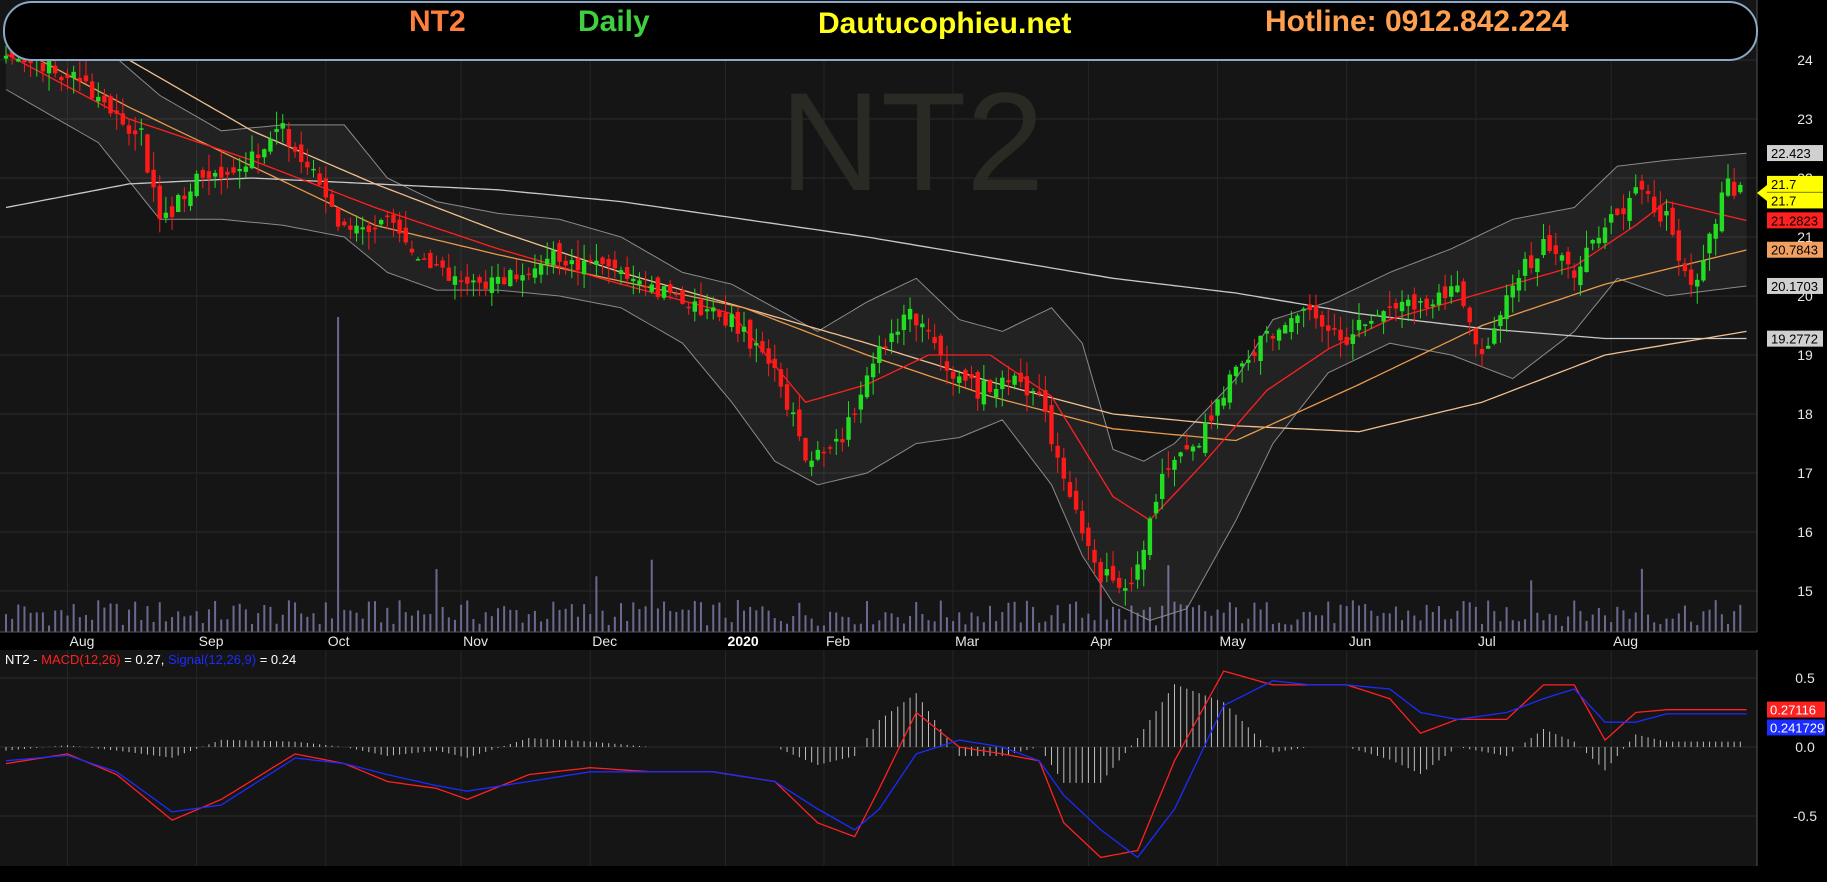  Describe the element at coordinates (80, 659) in the screenshot. I see `macd-legend-macd: MACD(12,26)` at that location.